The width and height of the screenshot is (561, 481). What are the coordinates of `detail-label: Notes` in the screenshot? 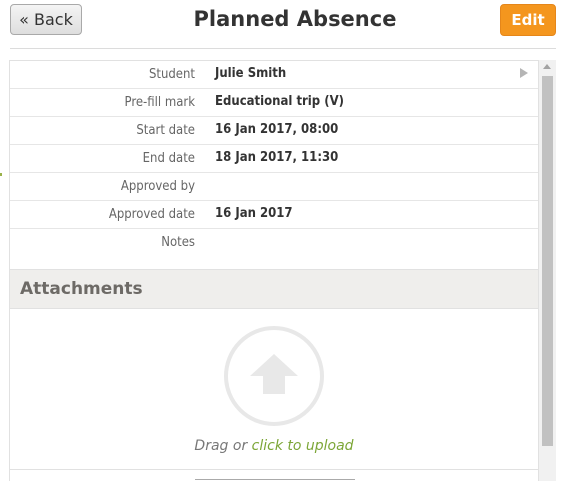 It's located at (178, 242).